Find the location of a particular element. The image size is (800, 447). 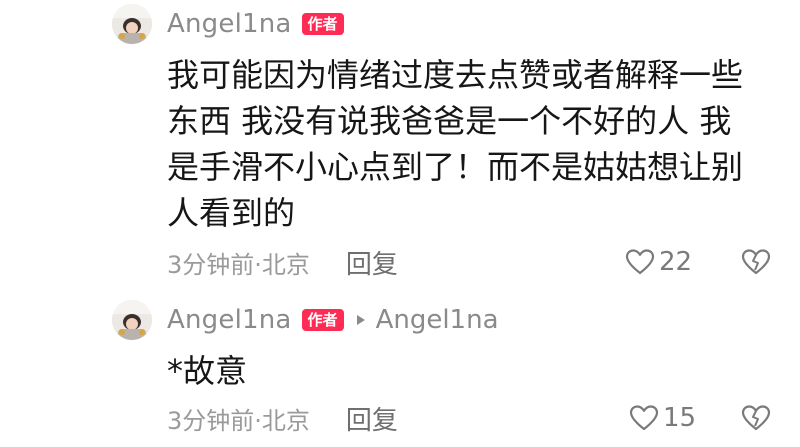

like-count: 15 is located at coordinates (680, 418).